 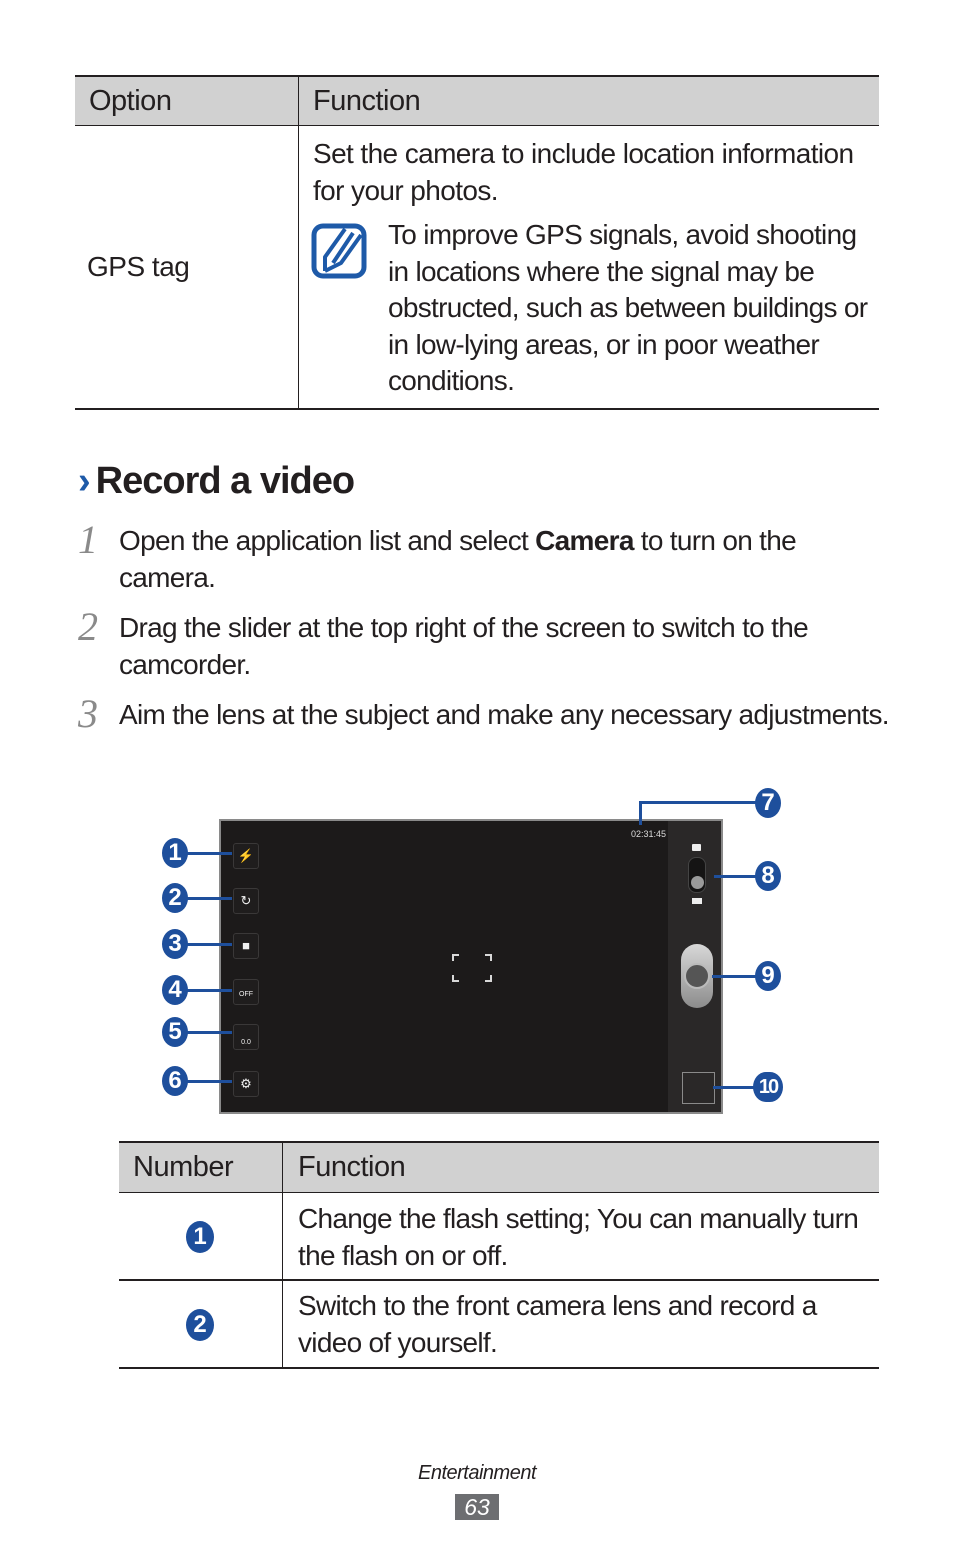 What do you see at coordinates (246, 946) in the screenshot?
I see `recording-mode-icon: ■` at bounding box center [246, 946].